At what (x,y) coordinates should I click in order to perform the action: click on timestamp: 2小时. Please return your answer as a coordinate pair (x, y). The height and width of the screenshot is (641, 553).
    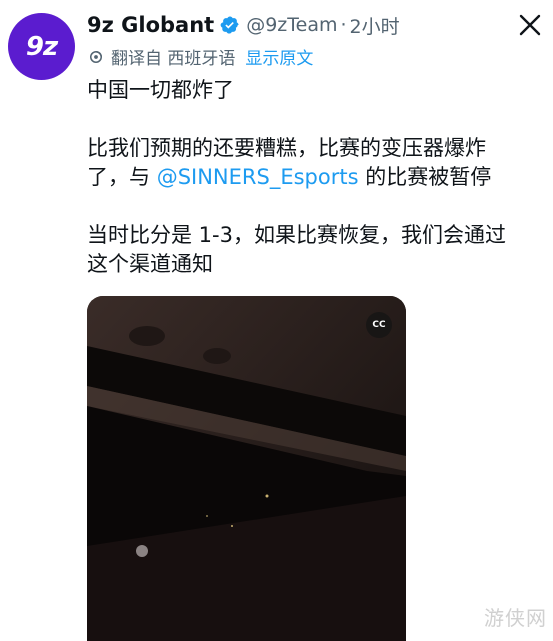
    Looking at the image, I should click on (375, 25).